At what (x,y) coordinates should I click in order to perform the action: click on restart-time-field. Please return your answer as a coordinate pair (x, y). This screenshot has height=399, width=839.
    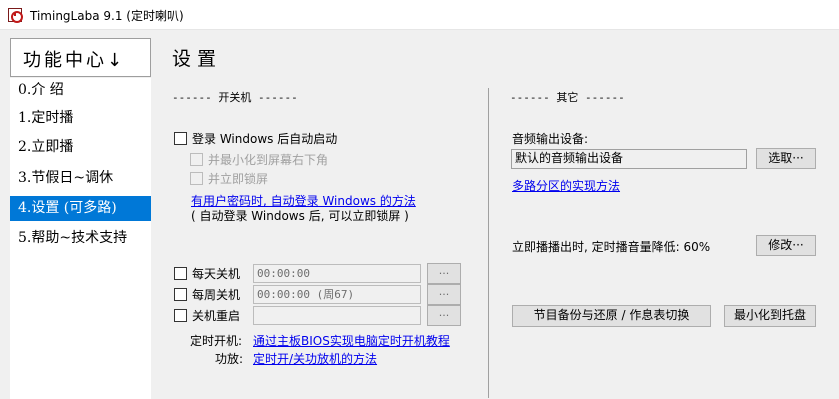
    Looking at the image, I should click on (337, 315).